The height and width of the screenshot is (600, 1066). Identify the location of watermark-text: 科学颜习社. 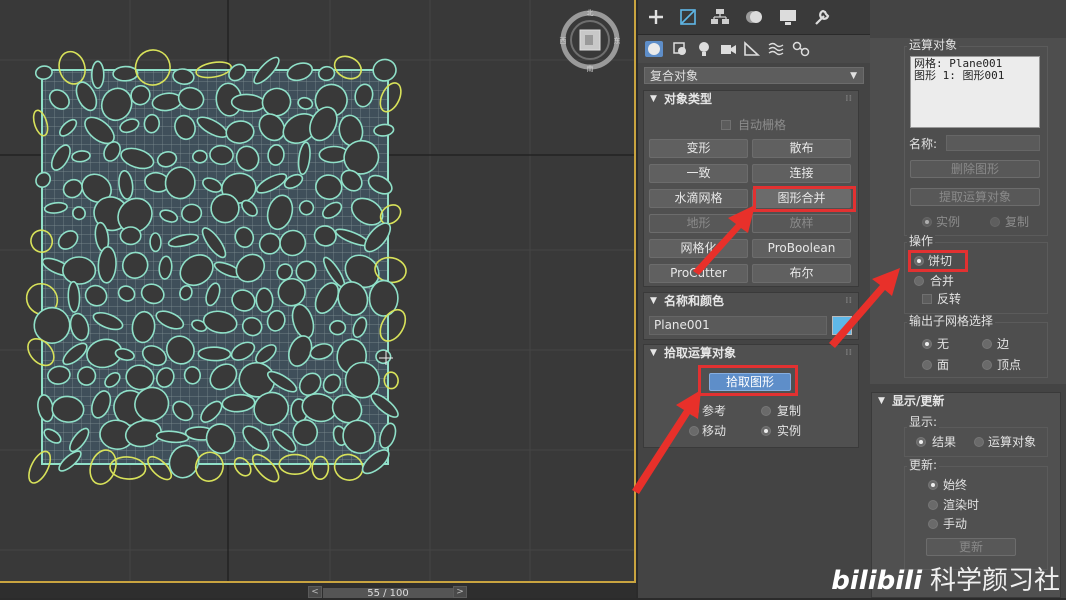
(994, 581).